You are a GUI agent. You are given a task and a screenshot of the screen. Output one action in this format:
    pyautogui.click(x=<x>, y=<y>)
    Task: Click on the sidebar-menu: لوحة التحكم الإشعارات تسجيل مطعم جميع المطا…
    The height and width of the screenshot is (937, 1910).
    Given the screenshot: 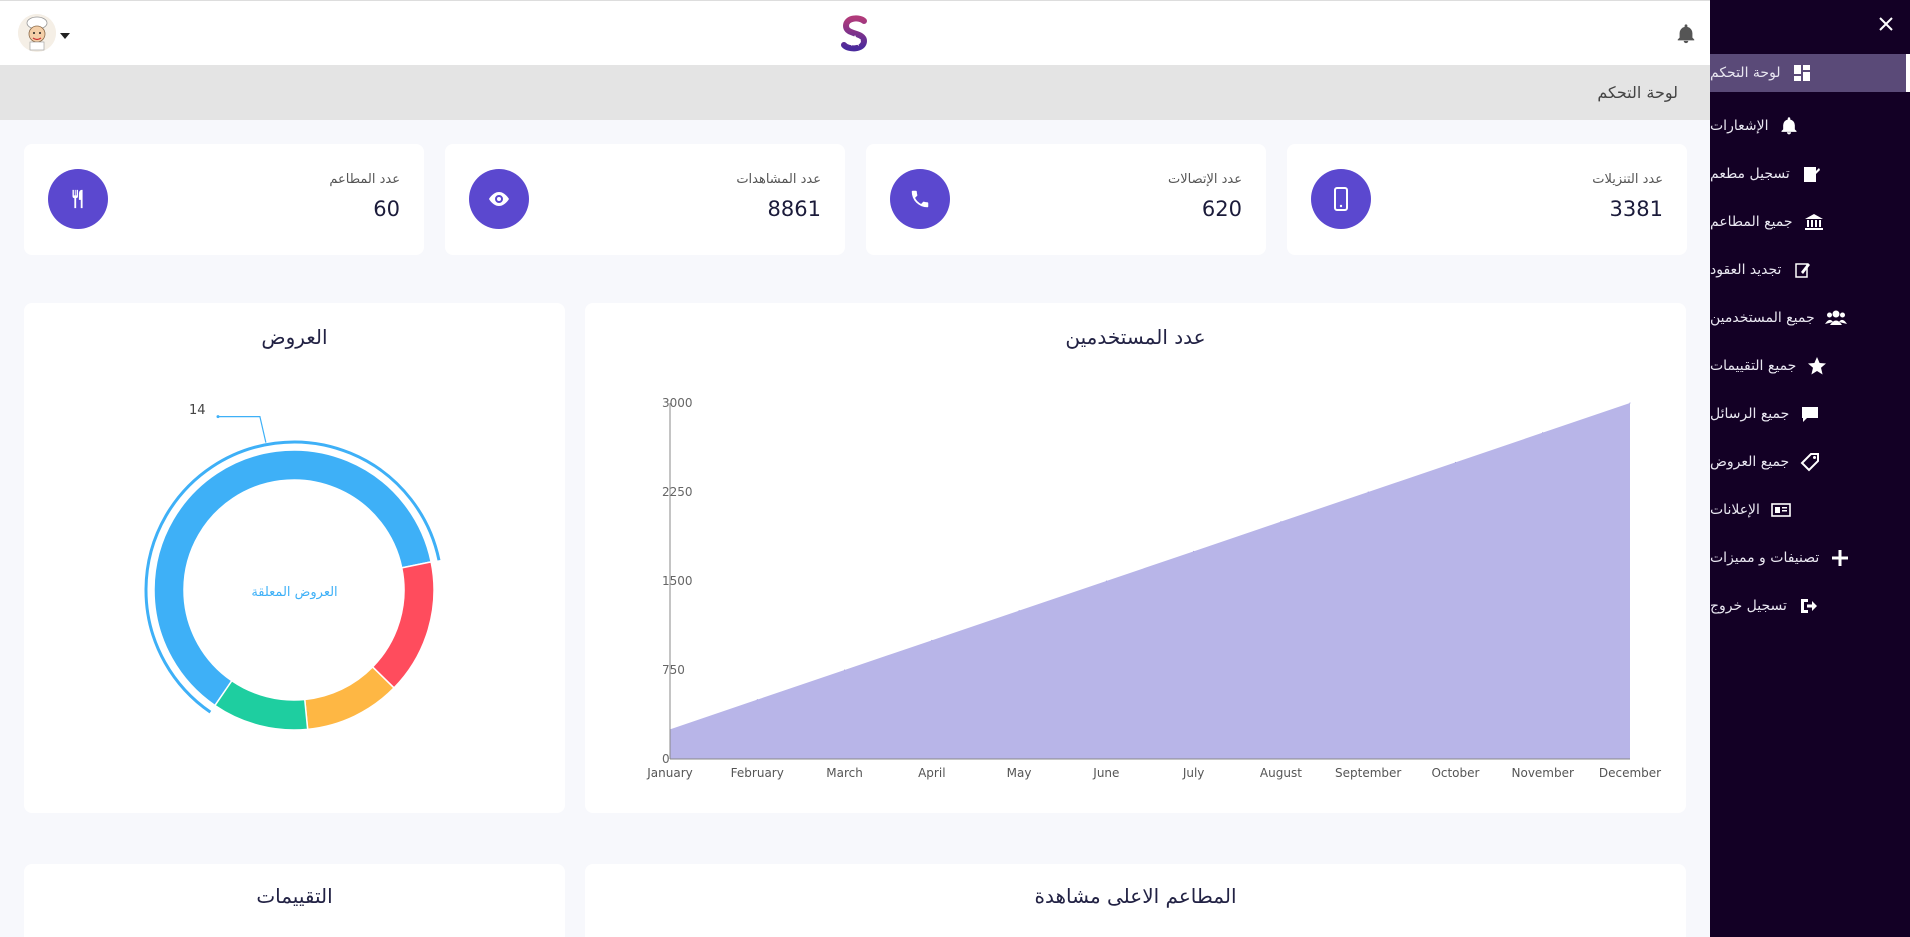 What is the action you would take?
    pyautogui.click(x=1810, y=342)
    